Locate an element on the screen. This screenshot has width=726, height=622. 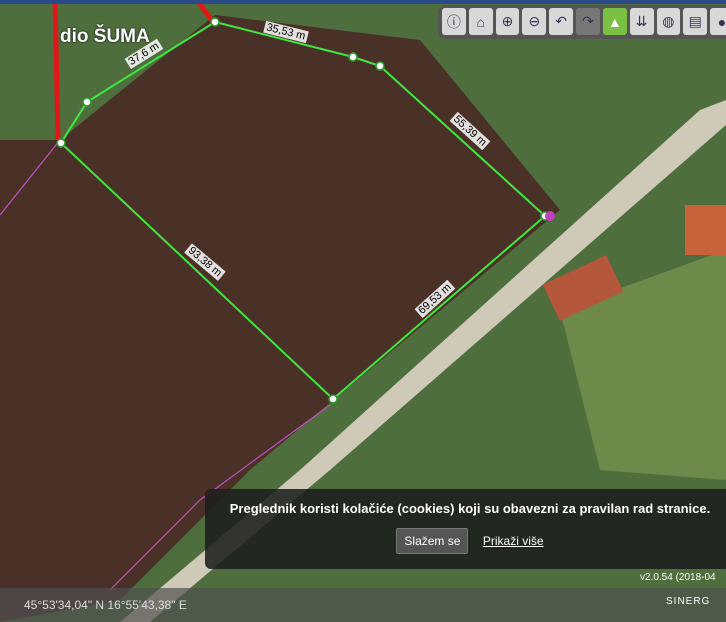
version-text: v2.0.54 (2018-04 is located at coordinates (678, 577).